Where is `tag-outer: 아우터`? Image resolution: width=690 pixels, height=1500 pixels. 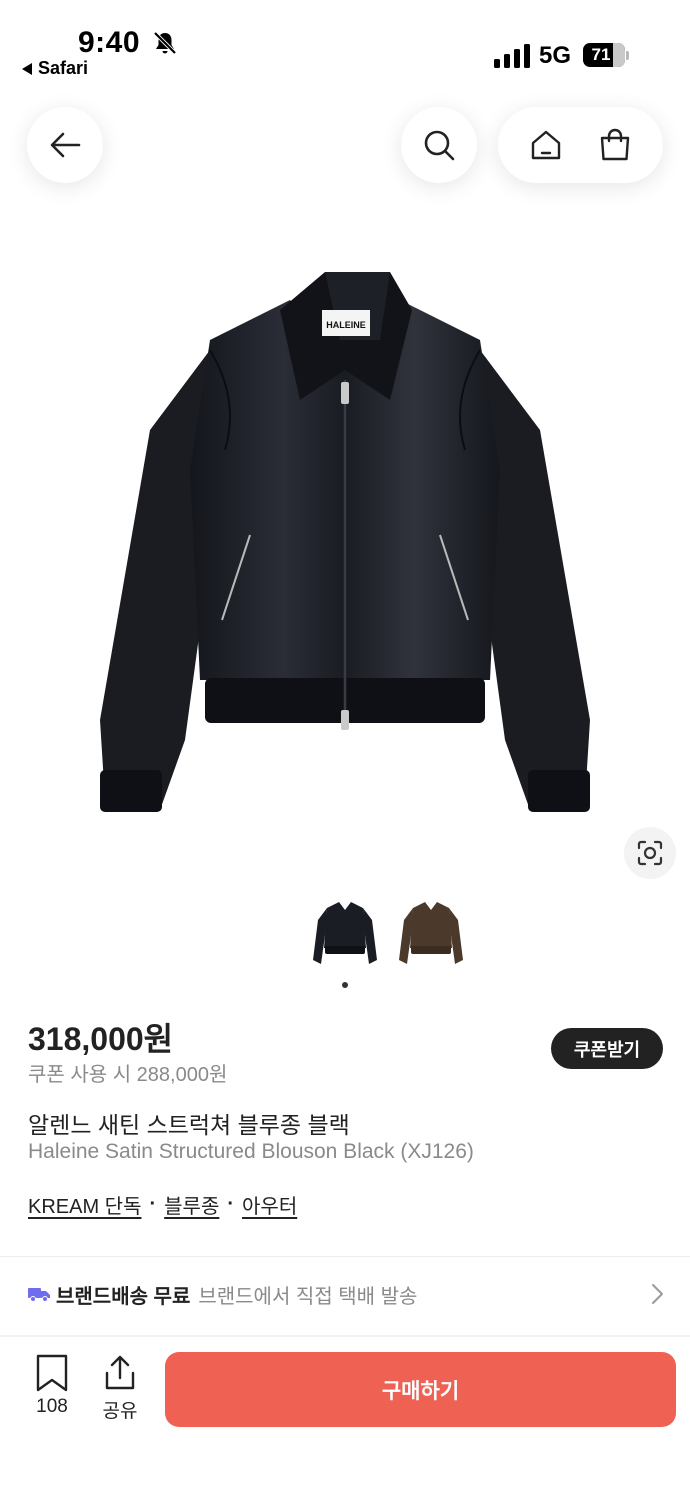
tag-outer: 아우터 is located at coordinates (269, 1204).